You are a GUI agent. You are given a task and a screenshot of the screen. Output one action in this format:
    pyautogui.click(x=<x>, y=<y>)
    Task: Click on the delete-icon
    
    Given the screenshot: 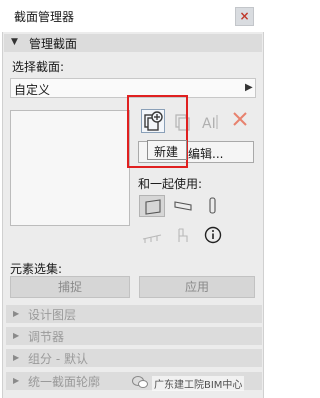 What is the action you would take?
    pyautogui.click(x=240, y=119)
    